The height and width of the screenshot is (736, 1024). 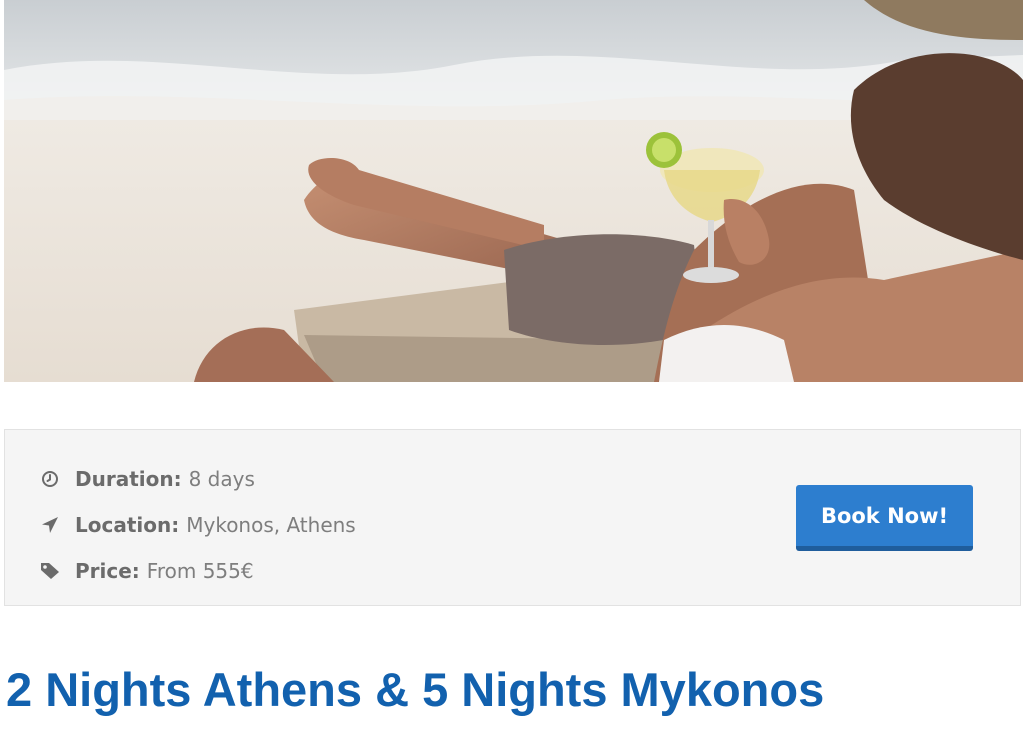 What do you see at coordinates (127, 525) in the screenshot?
I see `location-label: Location:` at bounding box center [127, 525].